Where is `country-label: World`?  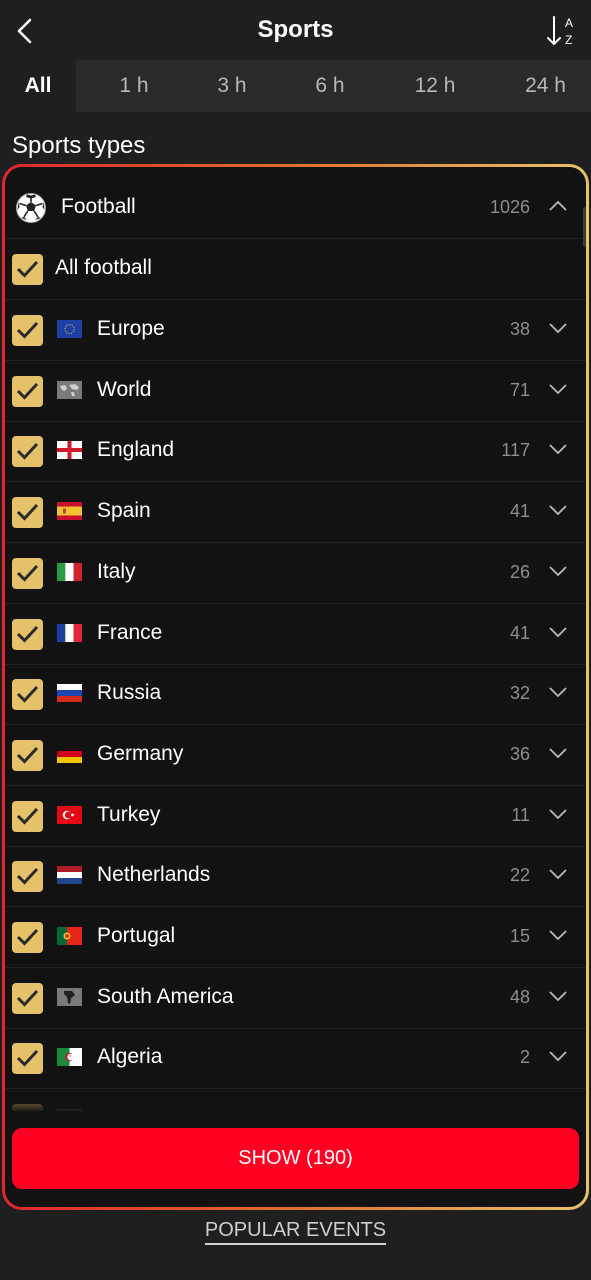 country-label: World is located at coordinates (124, 389).